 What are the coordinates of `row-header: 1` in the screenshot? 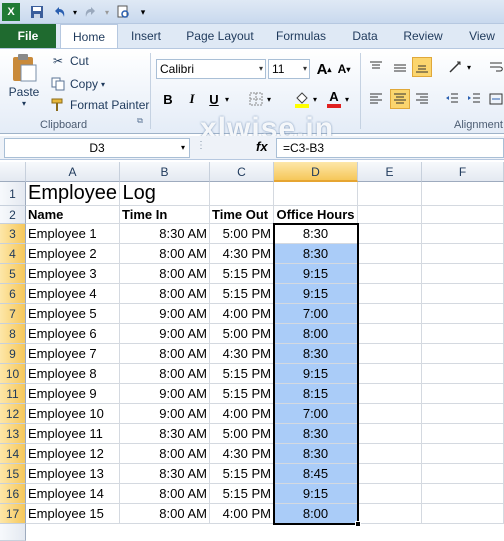 It's located at (13, 194).